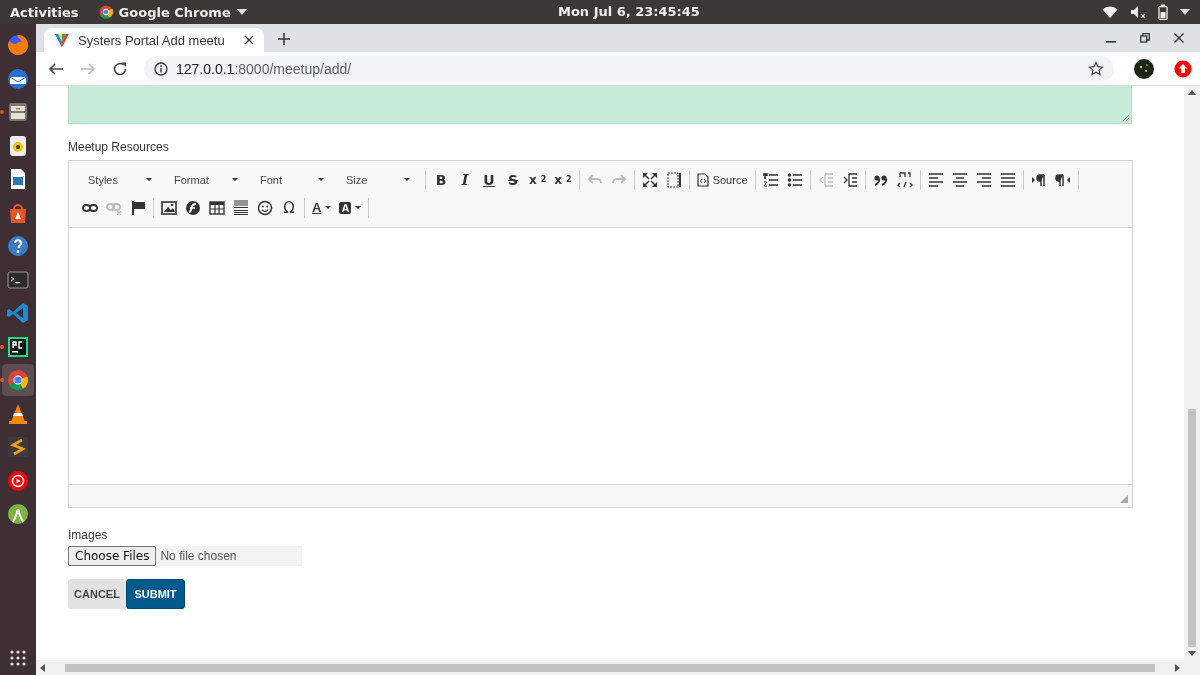  What do you see at coordinates (44, 12) in the screenshot?
I see `activities-button: Activities` at bounding box center [44, 12].